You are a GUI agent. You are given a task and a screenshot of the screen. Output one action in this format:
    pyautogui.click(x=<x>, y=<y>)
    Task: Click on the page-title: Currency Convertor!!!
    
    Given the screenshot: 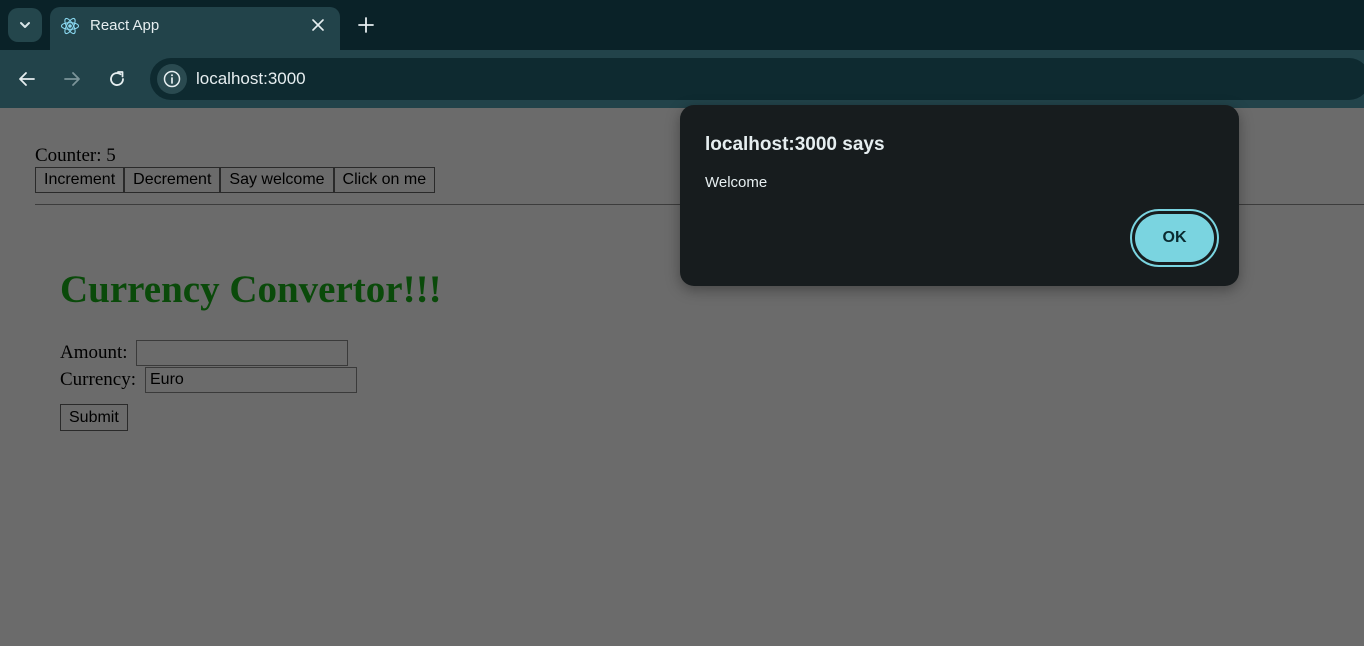 What is the action you would take?
    pyautogui.click(x=251, y=289)
    